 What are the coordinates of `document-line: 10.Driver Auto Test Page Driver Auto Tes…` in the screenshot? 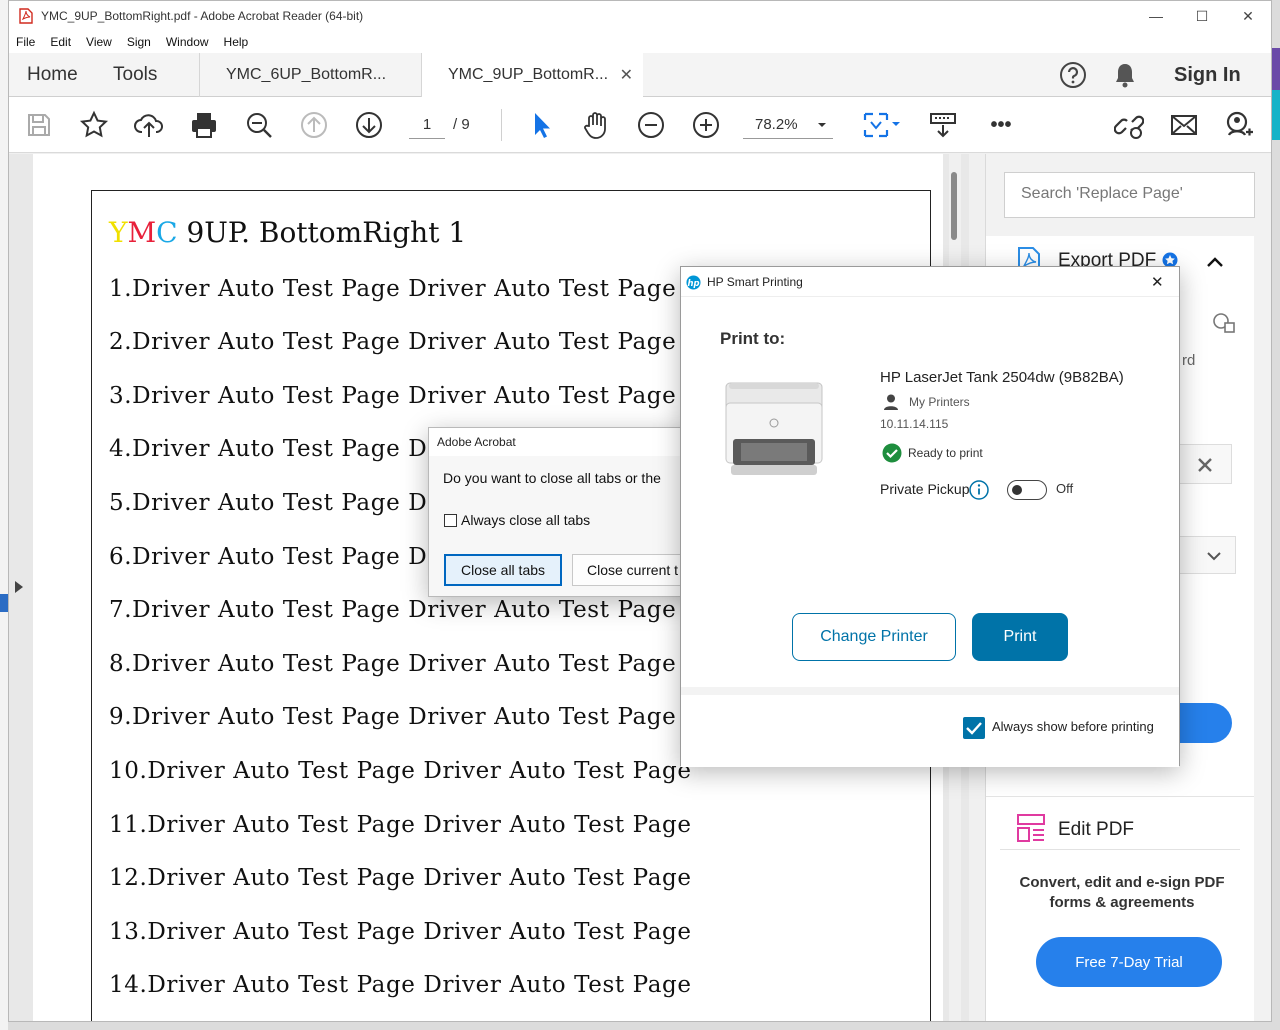 It's located at (400, 771).